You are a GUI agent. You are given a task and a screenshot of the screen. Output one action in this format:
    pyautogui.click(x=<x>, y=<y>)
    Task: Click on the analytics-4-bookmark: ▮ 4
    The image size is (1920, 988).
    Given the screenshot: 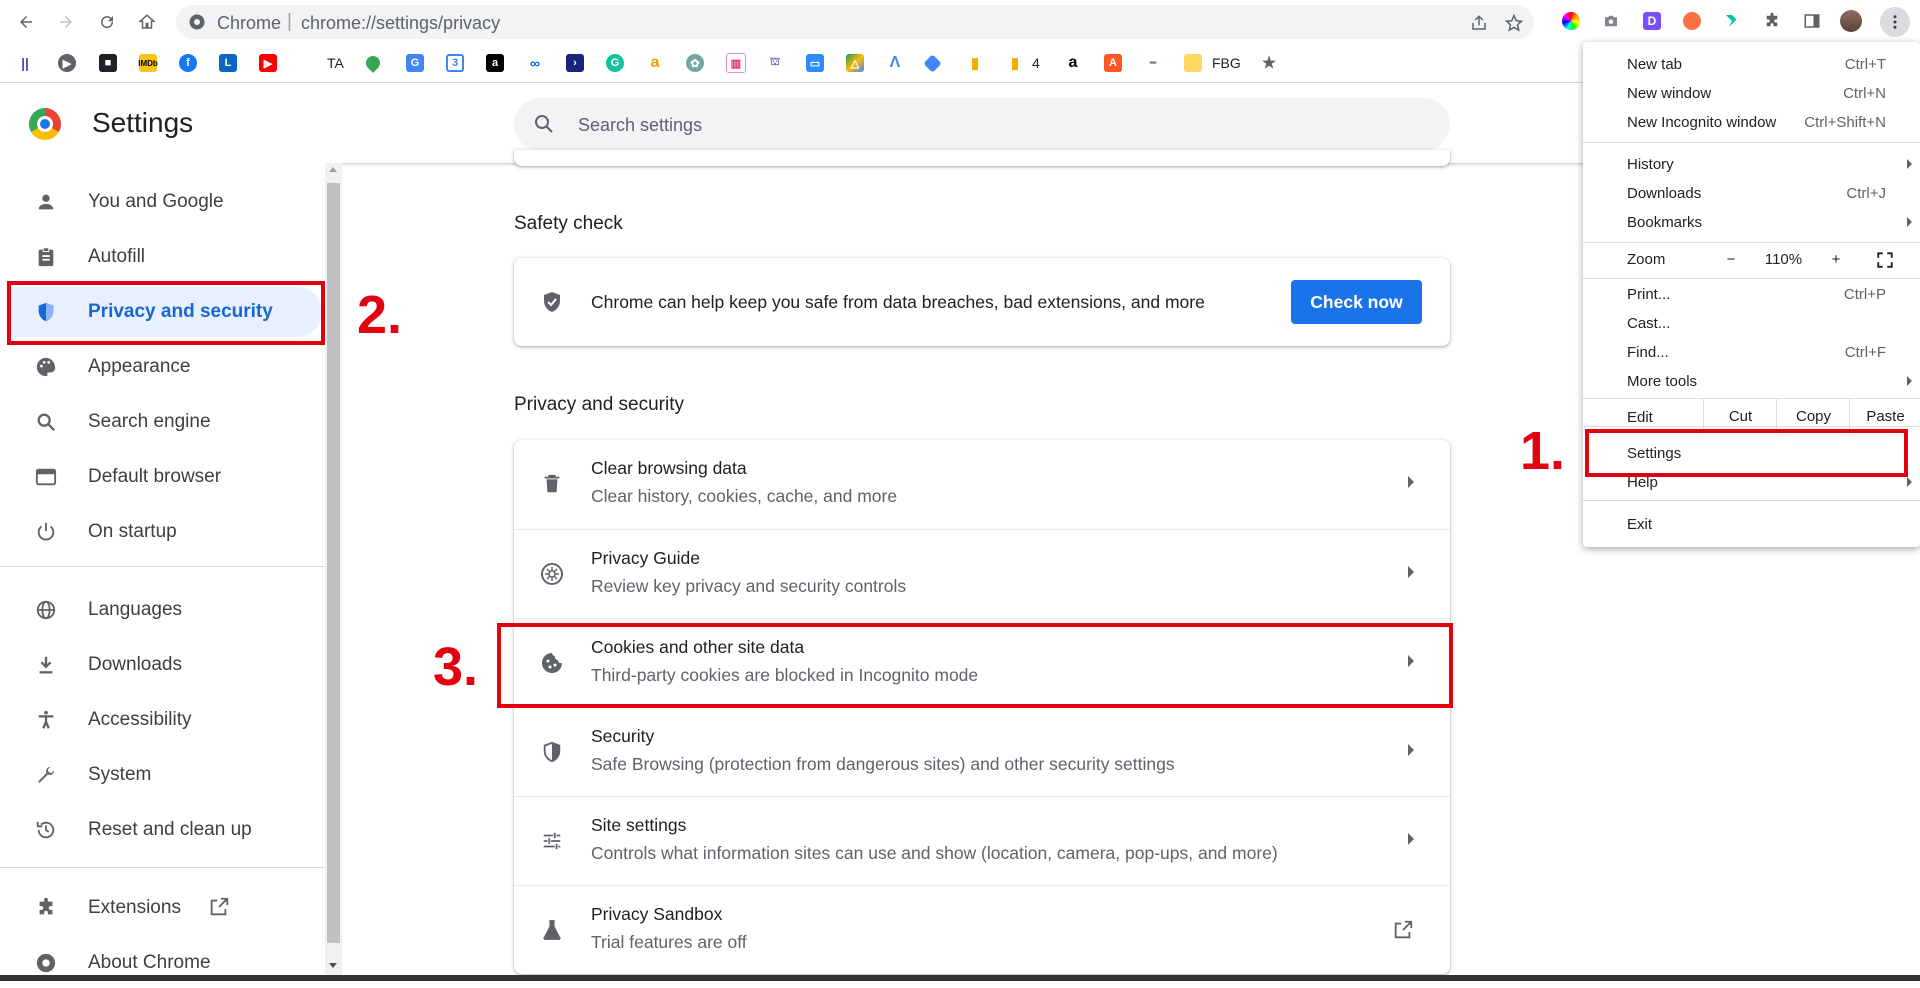 What is the action you would take?
    pyautogui.click(x=1023, y=63)
    